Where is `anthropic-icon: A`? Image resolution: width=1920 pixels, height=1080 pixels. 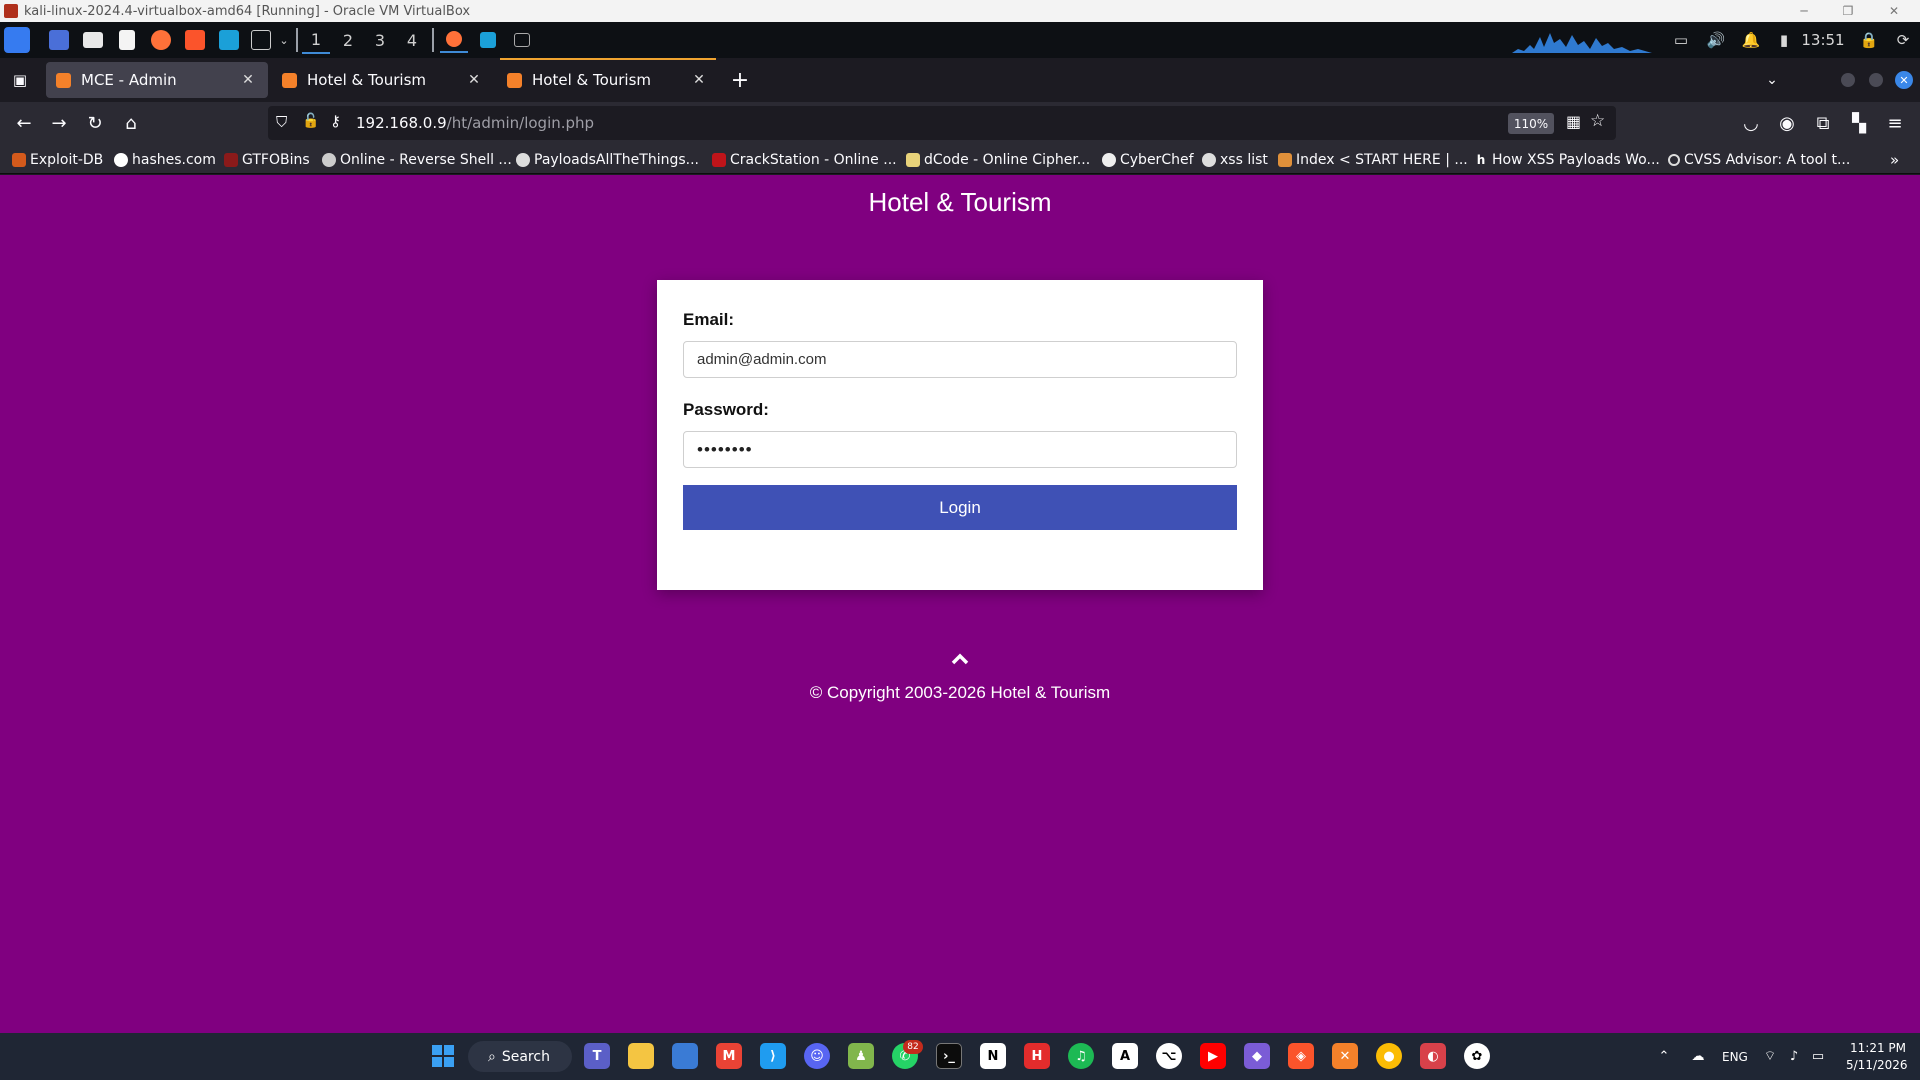
anthropic-icon: A is located at coordinates (1125, 1056).